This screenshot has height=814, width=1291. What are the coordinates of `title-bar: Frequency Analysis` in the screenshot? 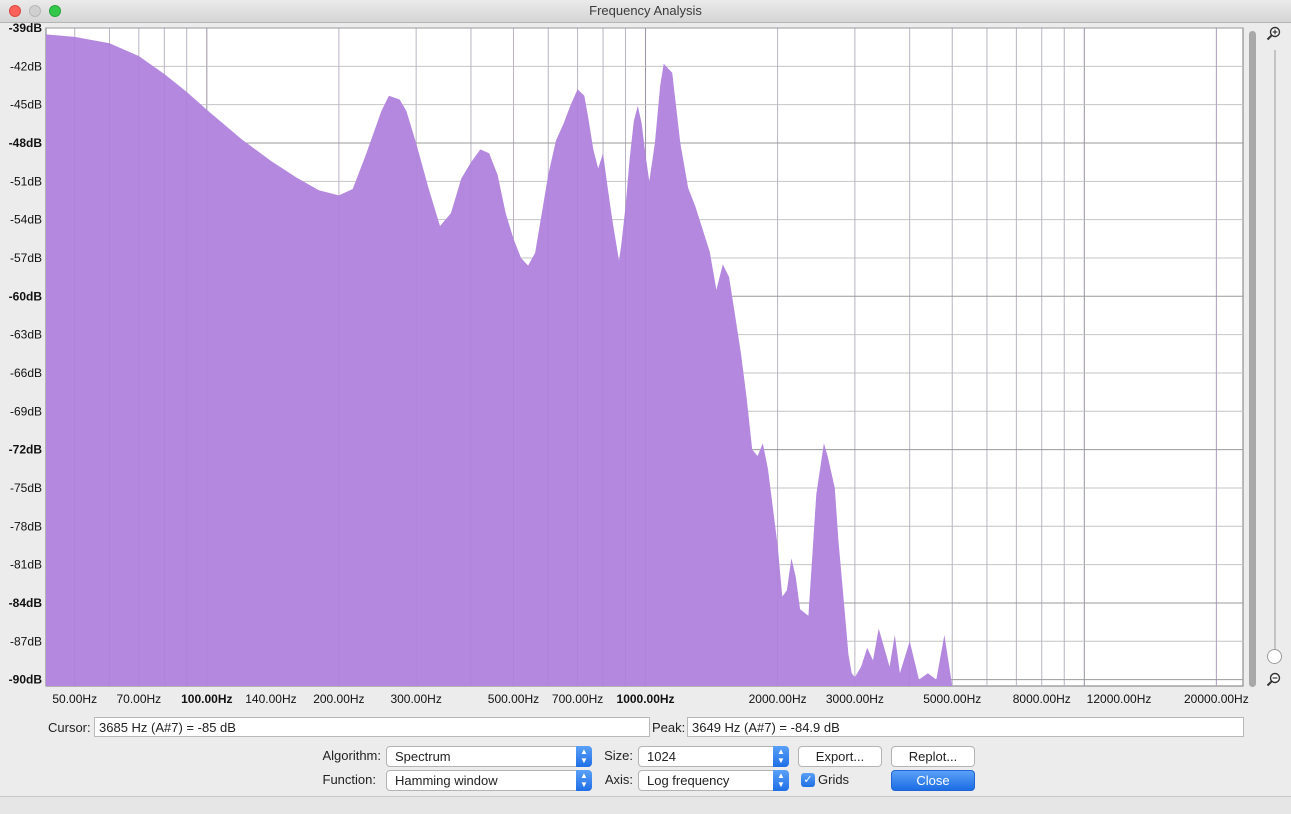 It's located at (645, 11).